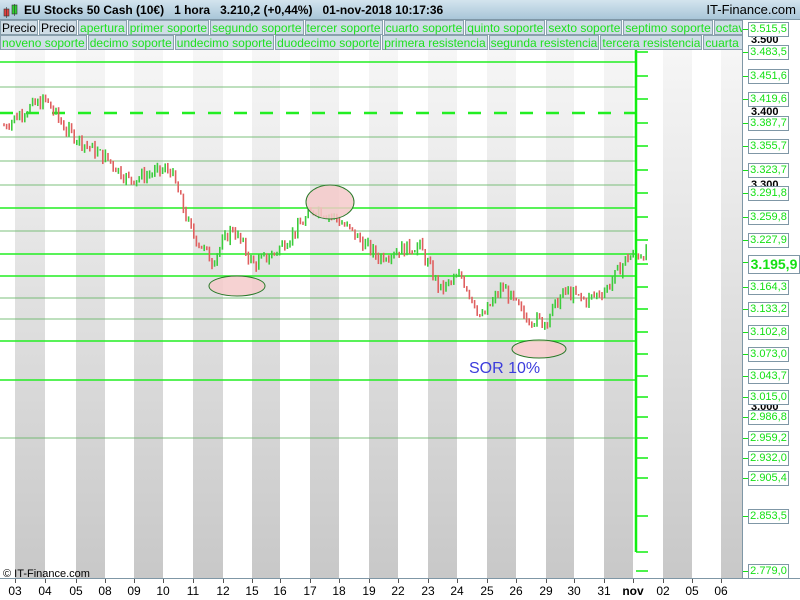 The width and height of the screenshot is (800, 600). What do you see at coordinates (546, 591) in the screenshot?
I see `date-label: 29` at bounding box center [546, 591].